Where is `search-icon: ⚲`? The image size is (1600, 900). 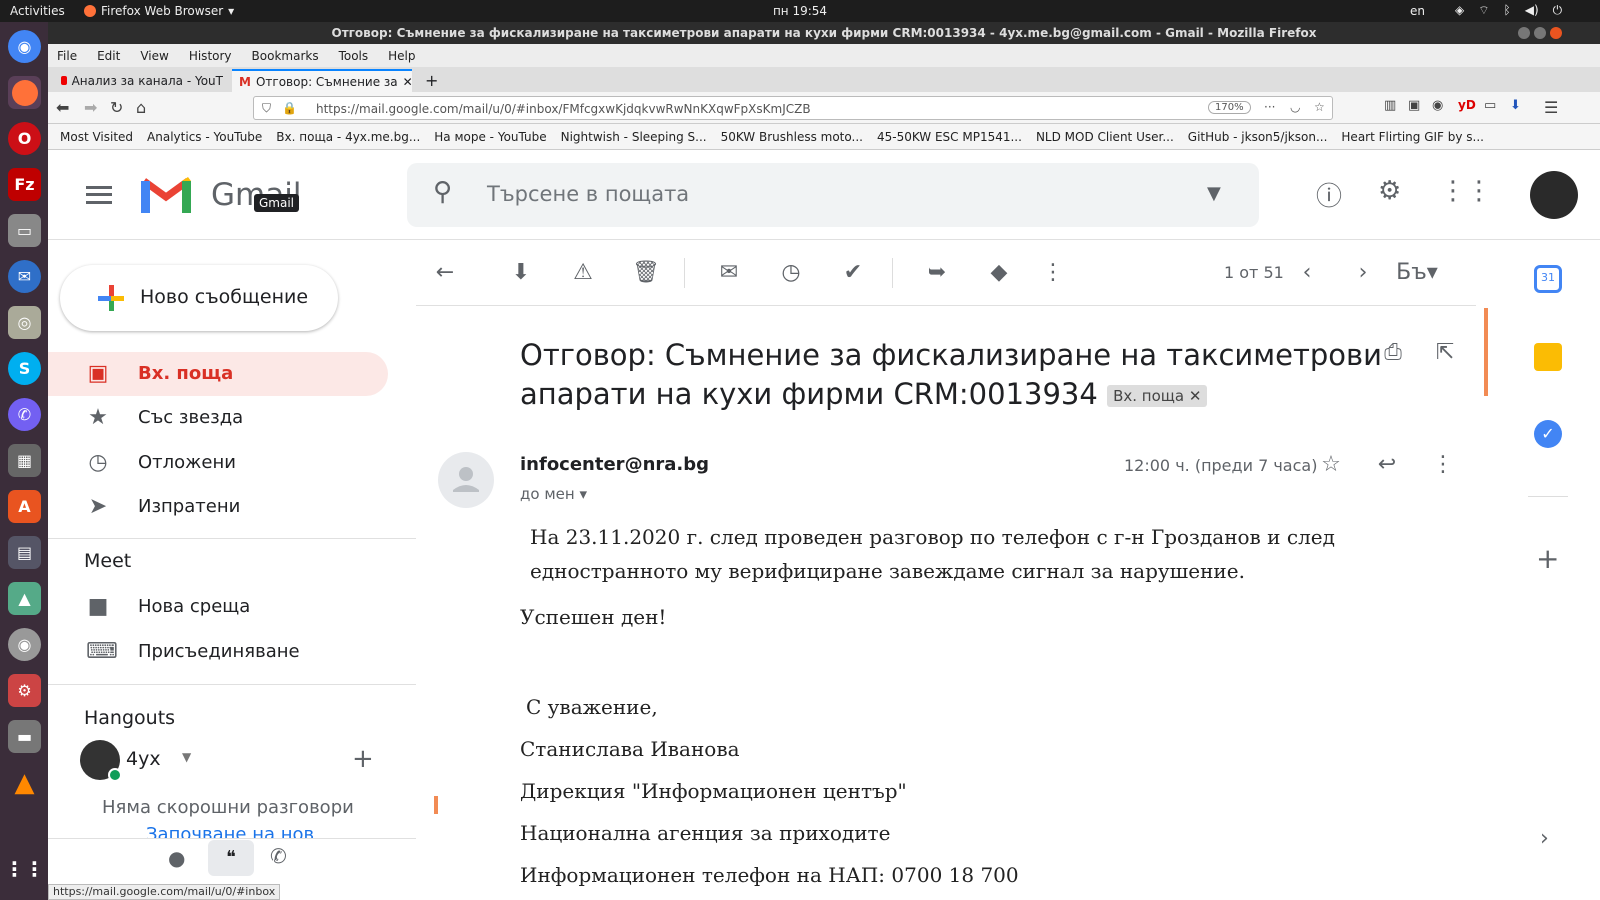 search-icon: ⚲ is located at coordinates (442, 192).